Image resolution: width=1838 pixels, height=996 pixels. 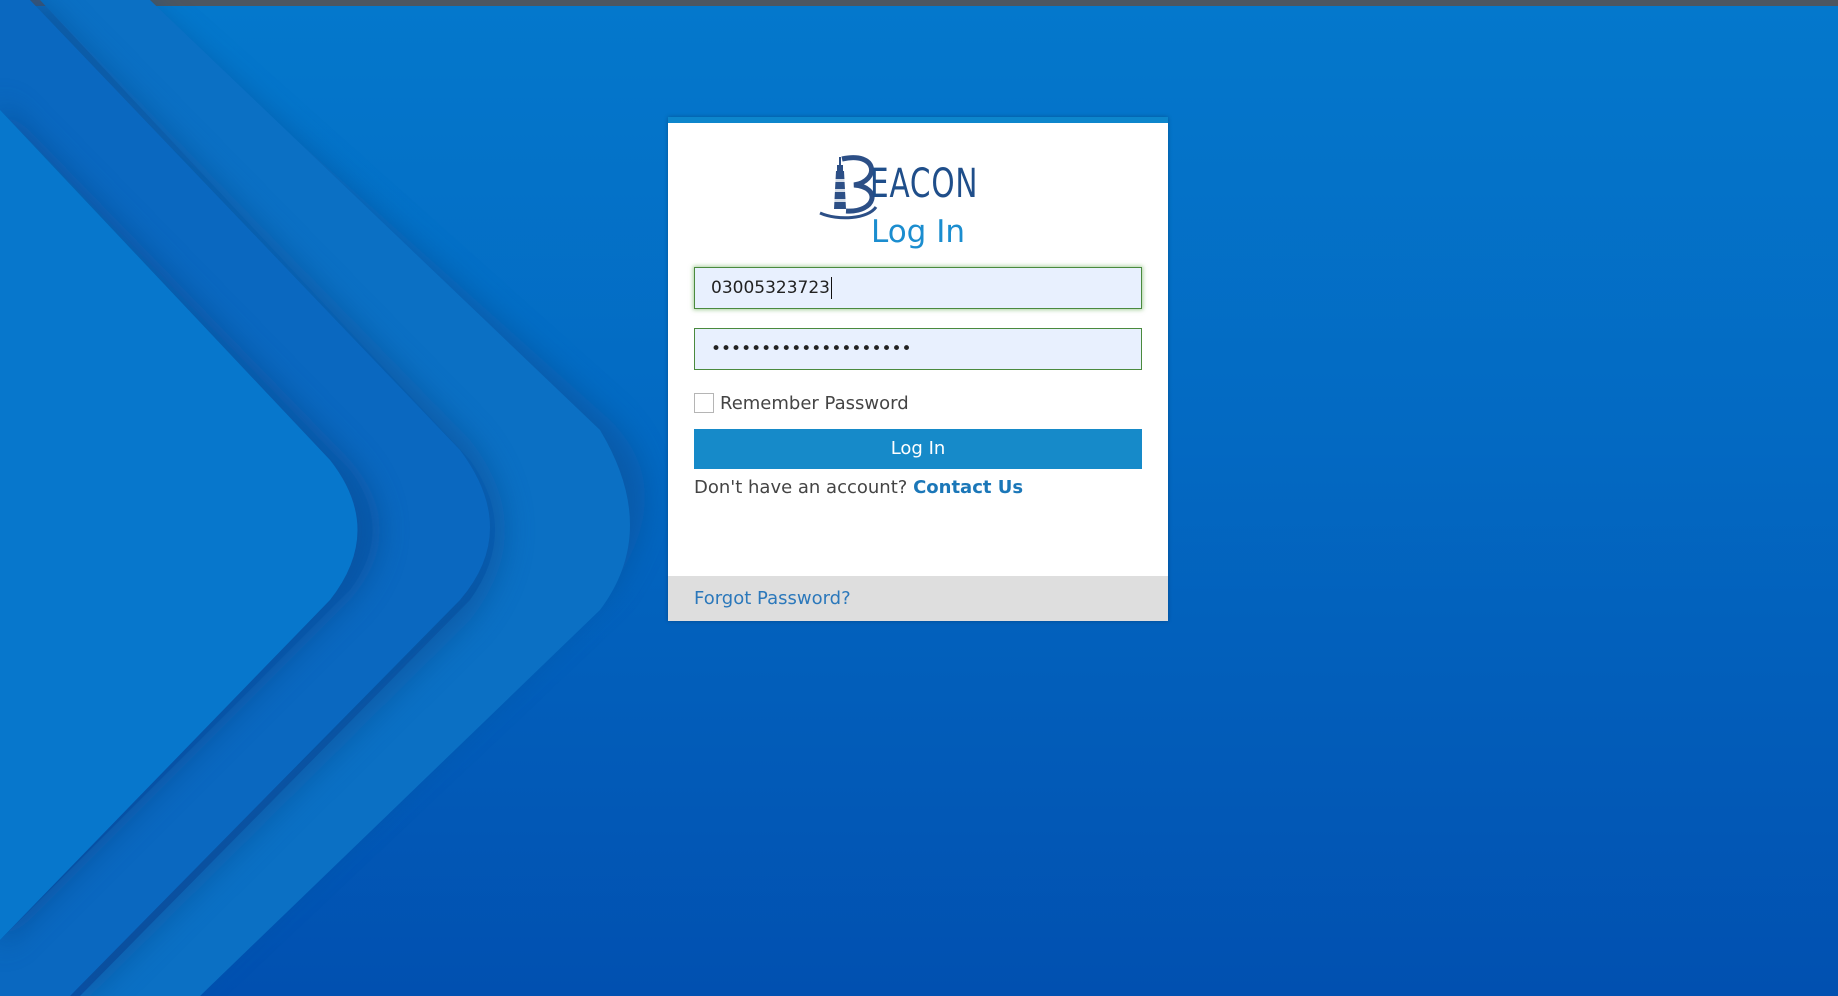 I want to click on beacon-logo: EACON, so click(x=908, y=186).